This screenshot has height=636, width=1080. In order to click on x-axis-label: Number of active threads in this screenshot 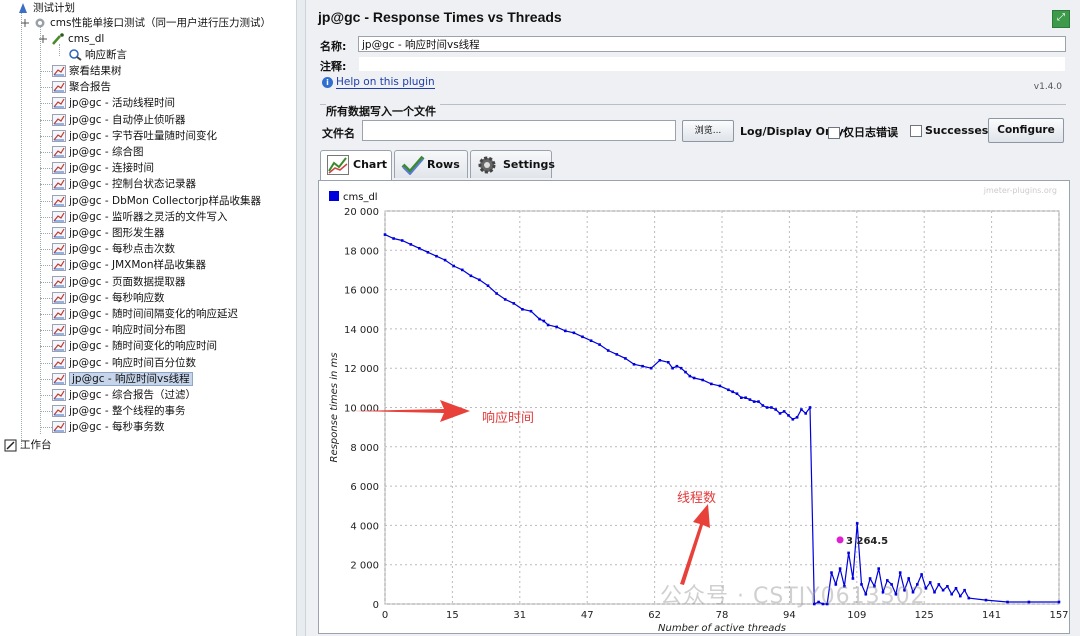, I will do `click(722, 628)`.